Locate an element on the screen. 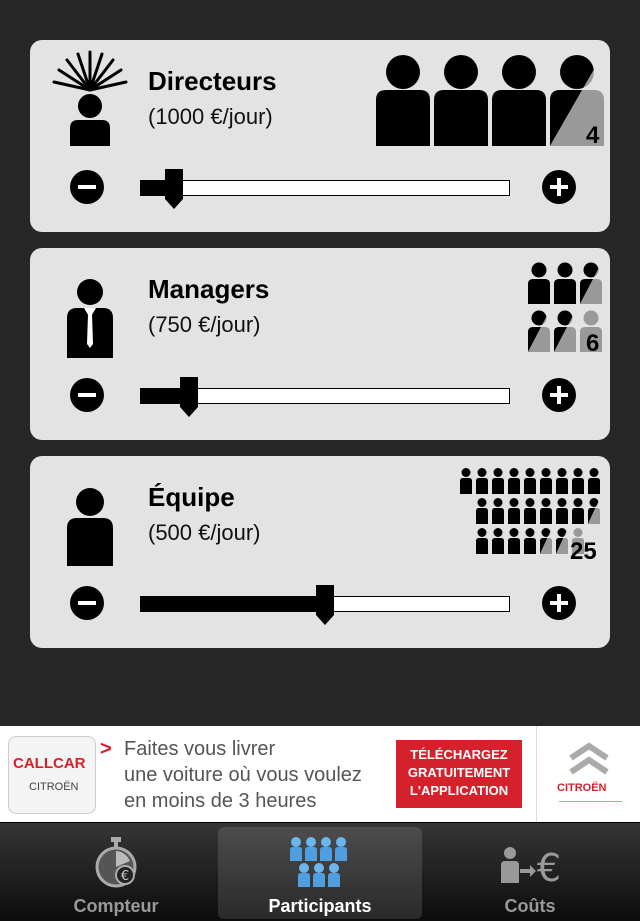 The height and width of the screenshot is (921, 640). tab-compteur: € Compteur is located at coordinates (116, 873).